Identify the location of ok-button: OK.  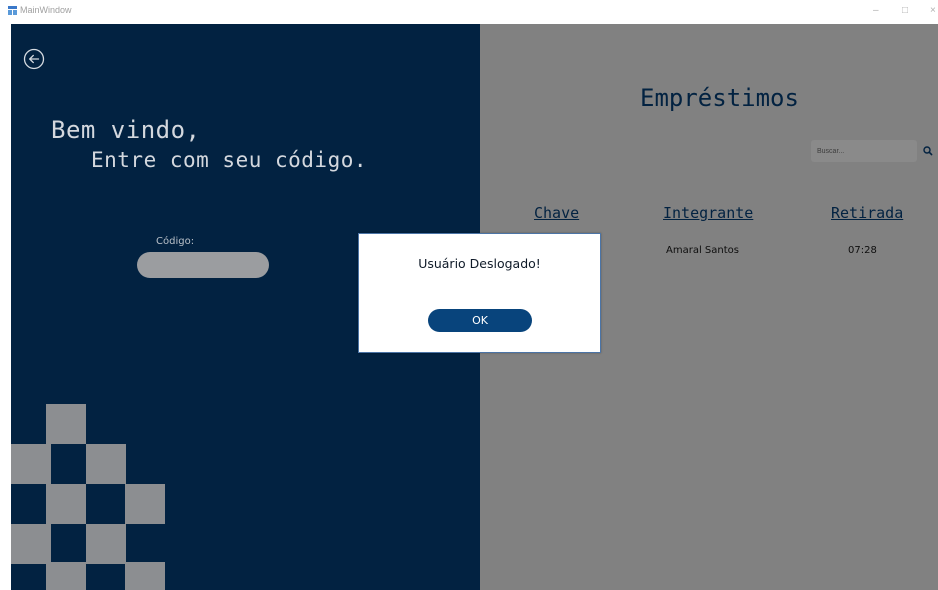
(480, 320).